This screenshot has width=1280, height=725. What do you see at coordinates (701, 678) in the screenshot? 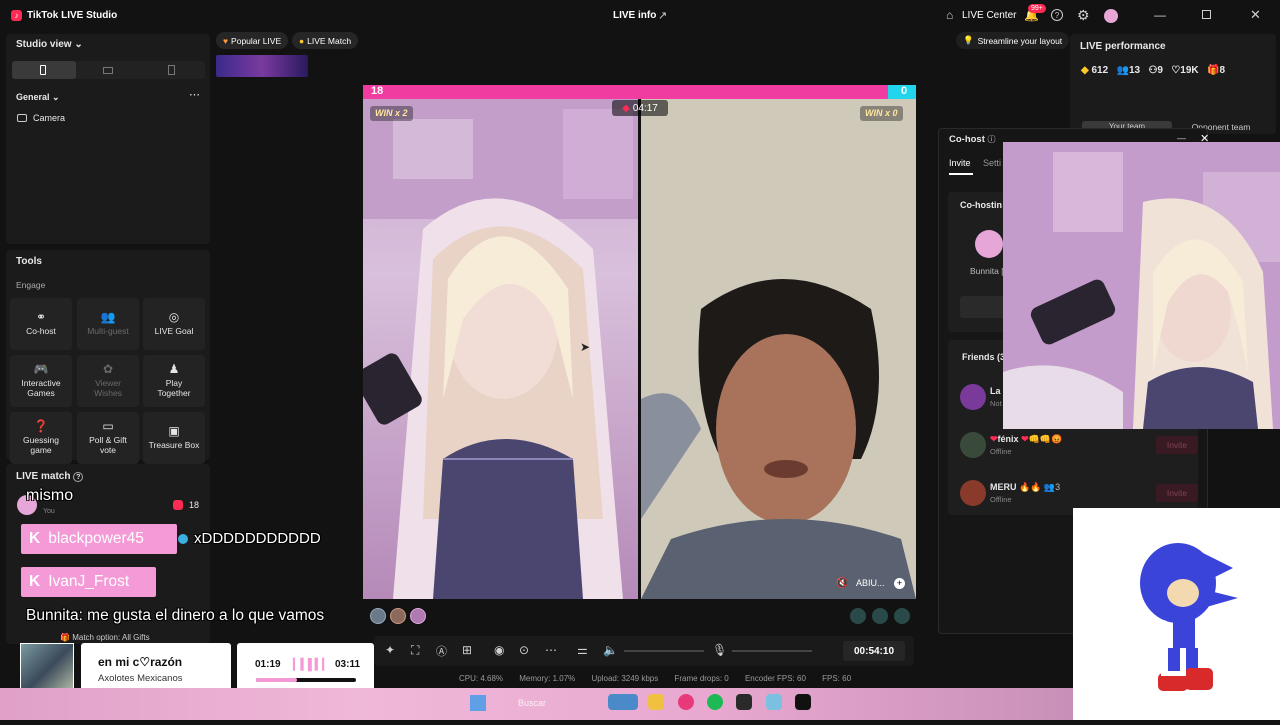
I see `frame-drops-stat: Frame drops: 0` at bounding box center [701, 678].